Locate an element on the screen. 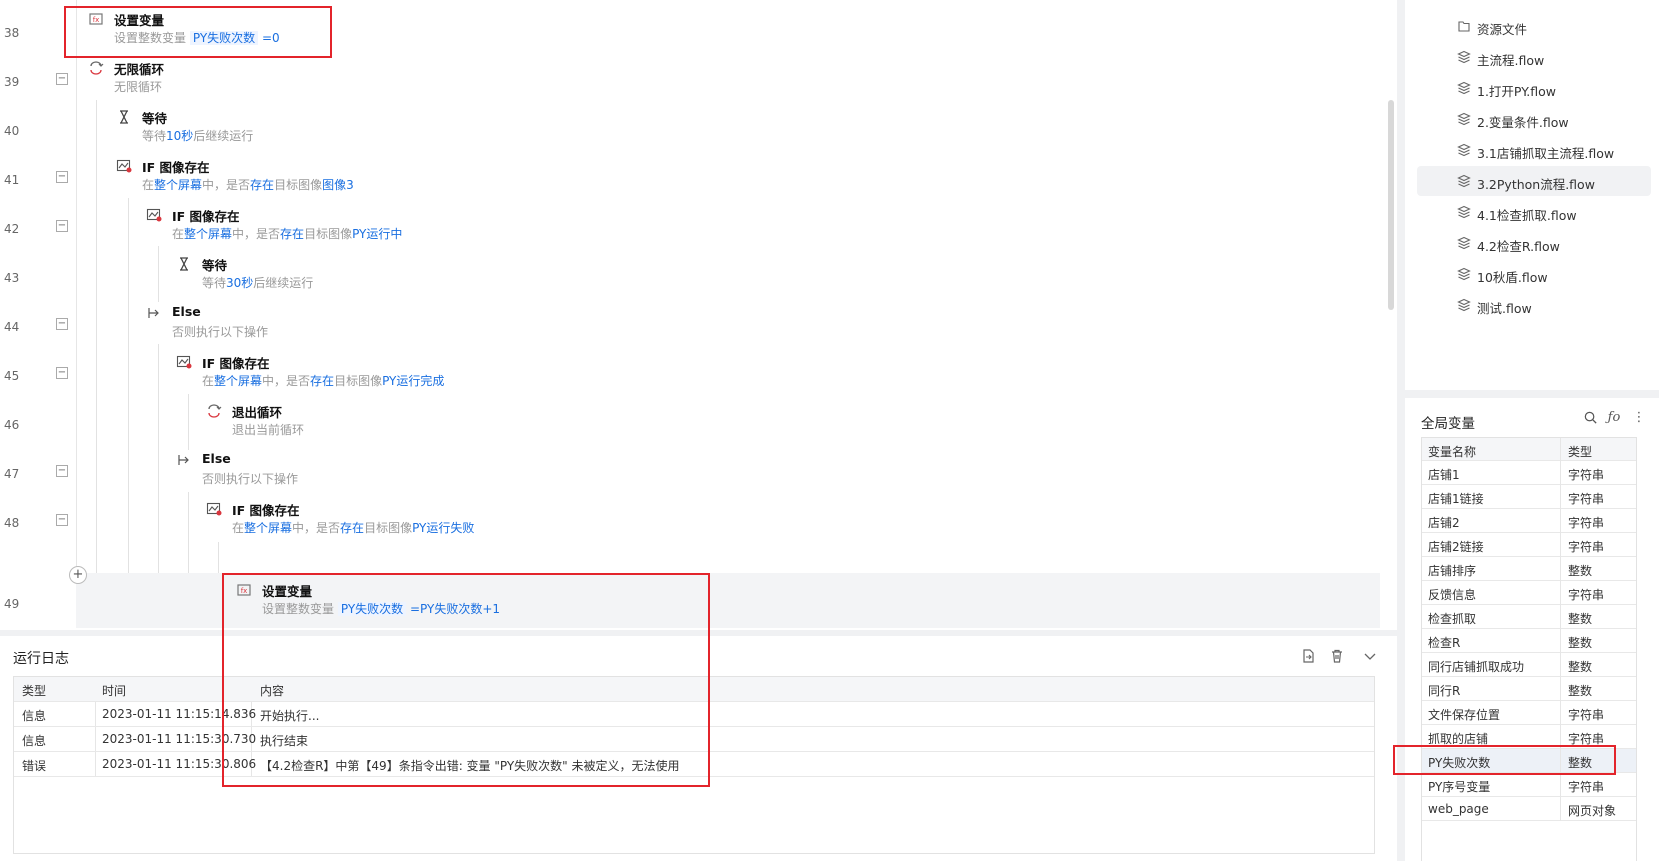 Image resolution: width=1659 pixels, height=861 pixels. table-row: 同行R 整数 is located at coordinates (1529, 689).